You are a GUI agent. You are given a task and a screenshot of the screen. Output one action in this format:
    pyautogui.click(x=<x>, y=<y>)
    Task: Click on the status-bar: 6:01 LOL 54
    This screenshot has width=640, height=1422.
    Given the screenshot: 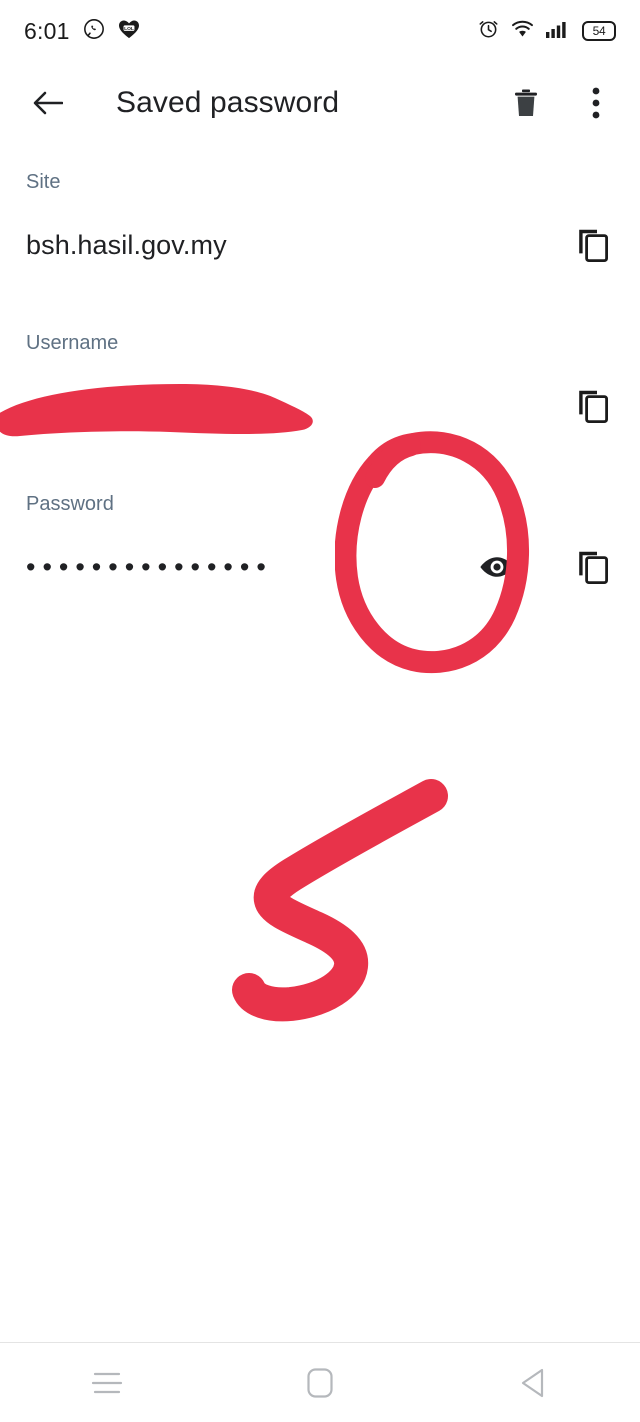 What is the action you would take?
    pyautogui.click(x=320, y=31)
    